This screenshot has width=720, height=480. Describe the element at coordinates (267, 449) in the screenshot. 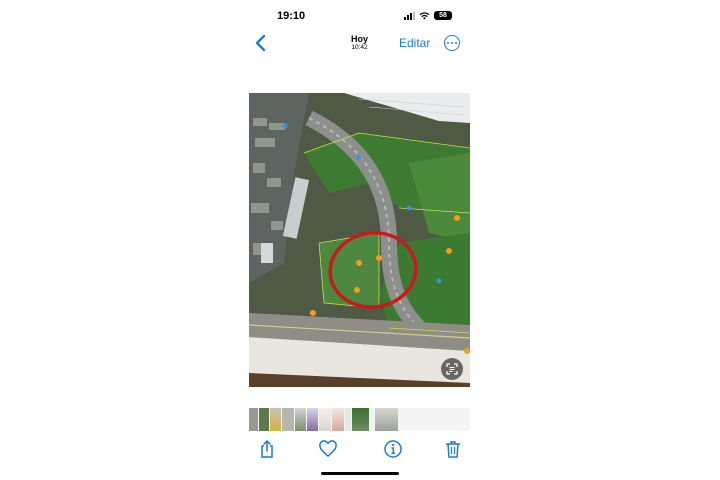

I see `share-icon` at that location.